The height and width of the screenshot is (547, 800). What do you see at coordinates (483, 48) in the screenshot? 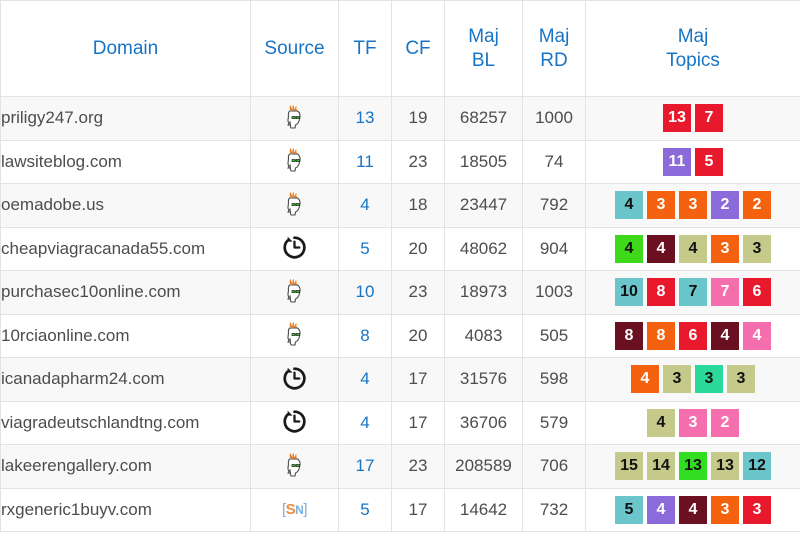
I see `column-header-maj-bl: Maj BL` at bounding box center [483, 48].